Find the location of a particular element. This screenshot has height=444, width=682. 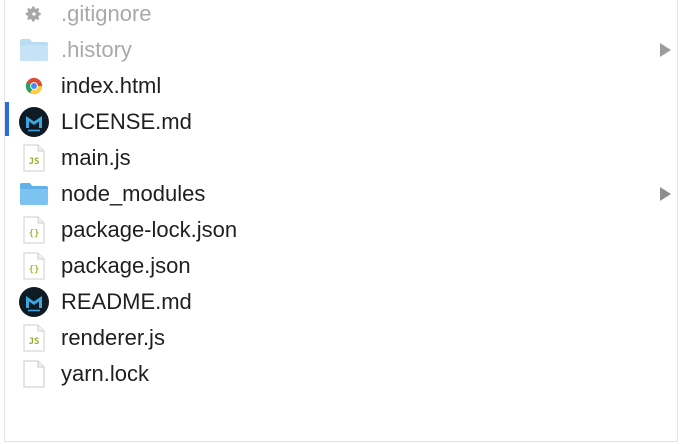

file-row-main-js: JS main.js is located at coordinates (341, 158).